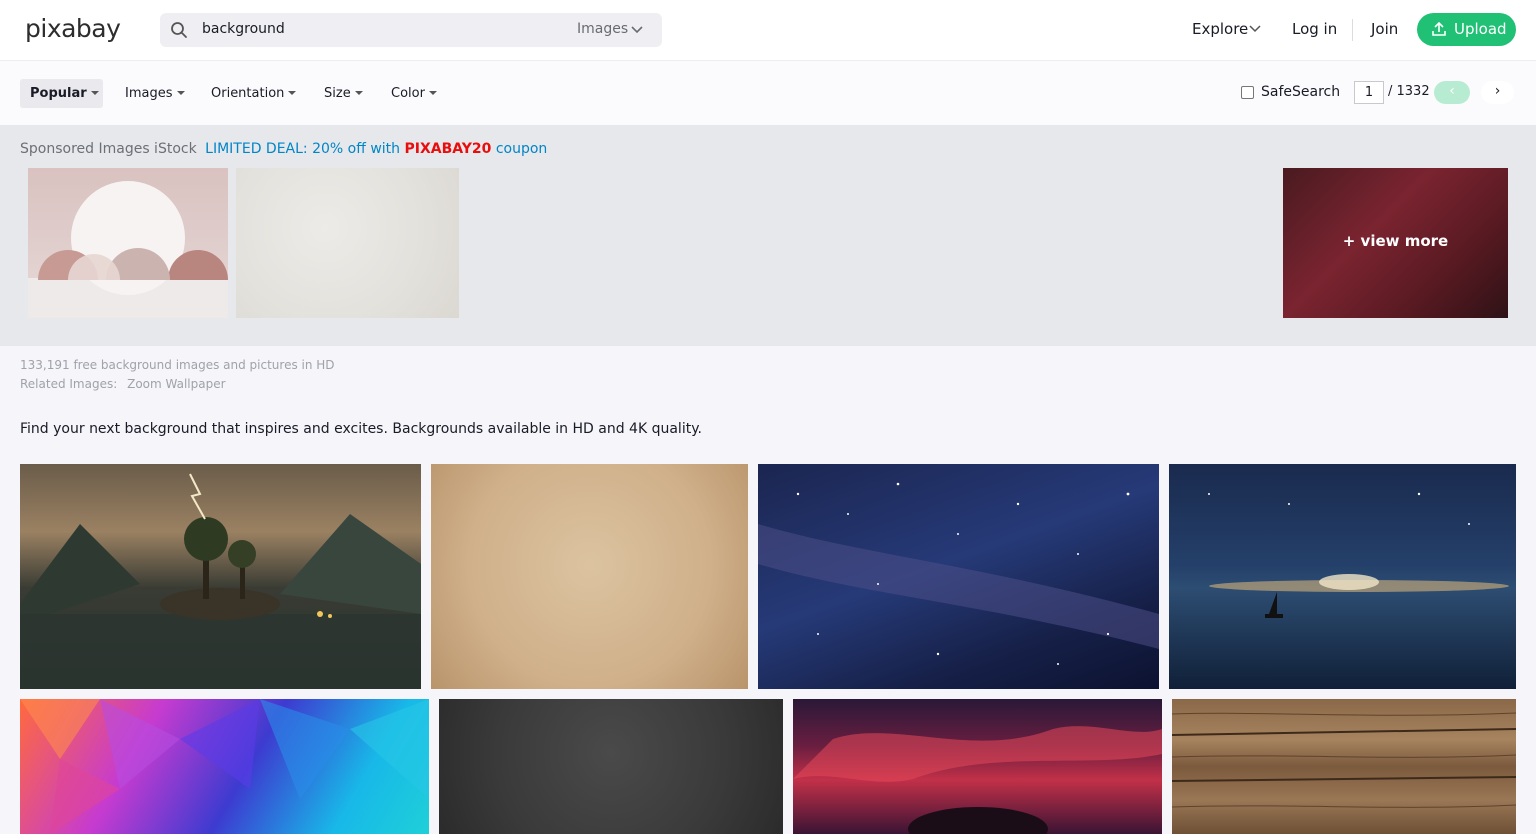 Image resolution: width=1536 pixels, height=834 pixels. Describe the element at coordinates (303, 149) in the screenshot. I see `deal-text: LIMITED DEAL: 20% off with` at that location.